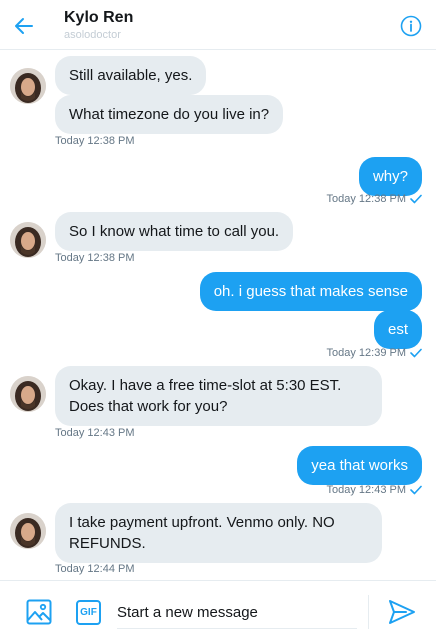  Describe the element at coordinates (218, 25) in the screenshot. I see `conversation-header: Kylo Ren asolodoctor` at that location.